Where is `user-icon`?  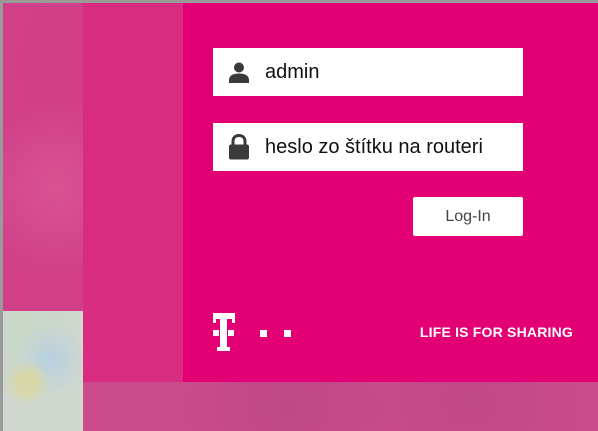 user-icon is located at coordinates (239, 72).